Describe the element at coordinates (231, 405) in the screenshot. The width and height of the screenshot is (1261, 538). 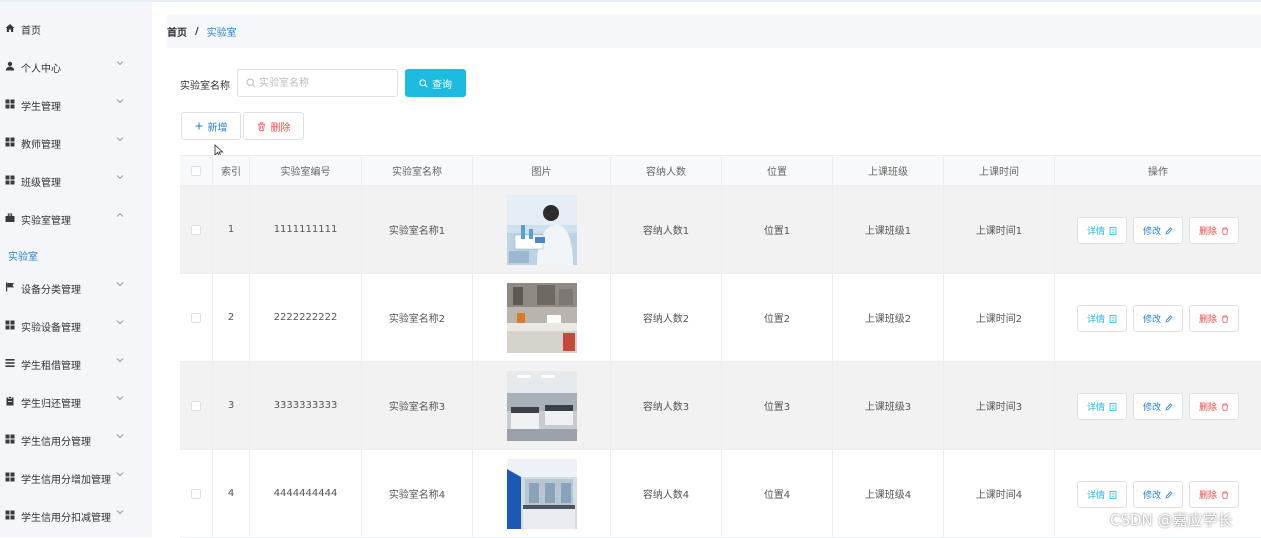
I see `index-cell: 3` at that location.